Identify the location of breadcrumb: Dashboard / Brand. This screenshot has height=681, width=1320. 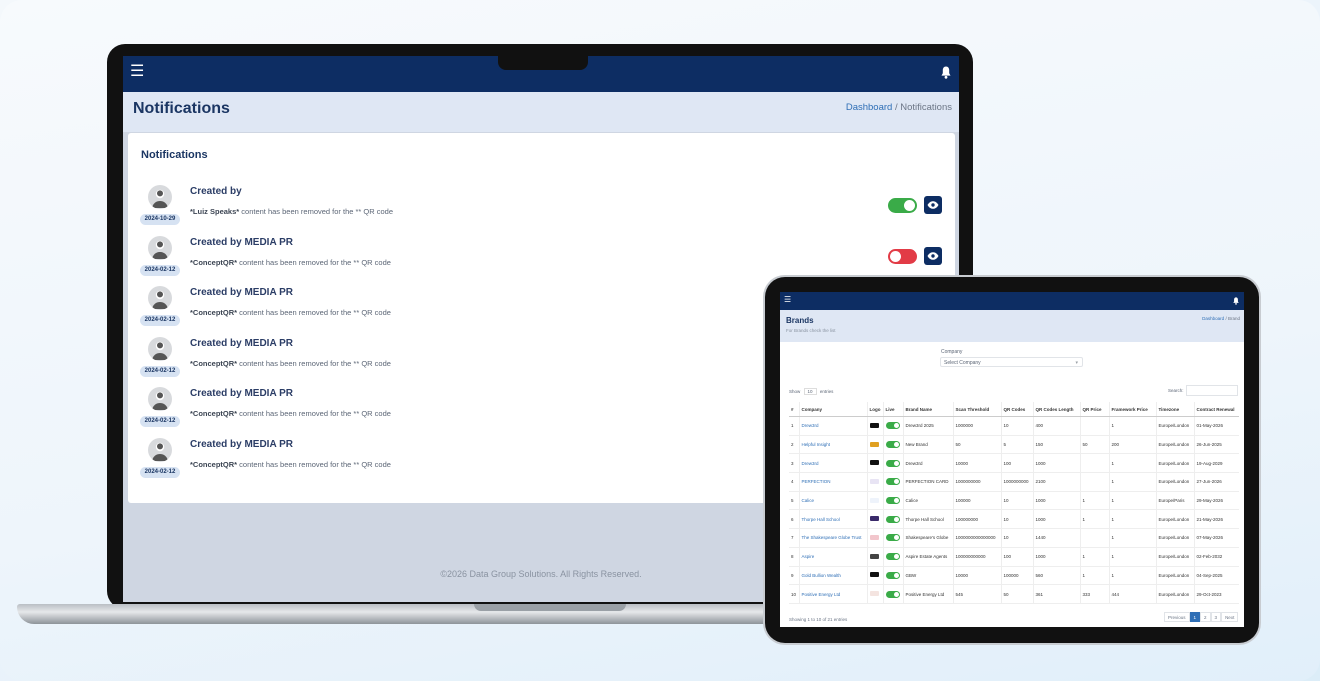
(1221, 318).